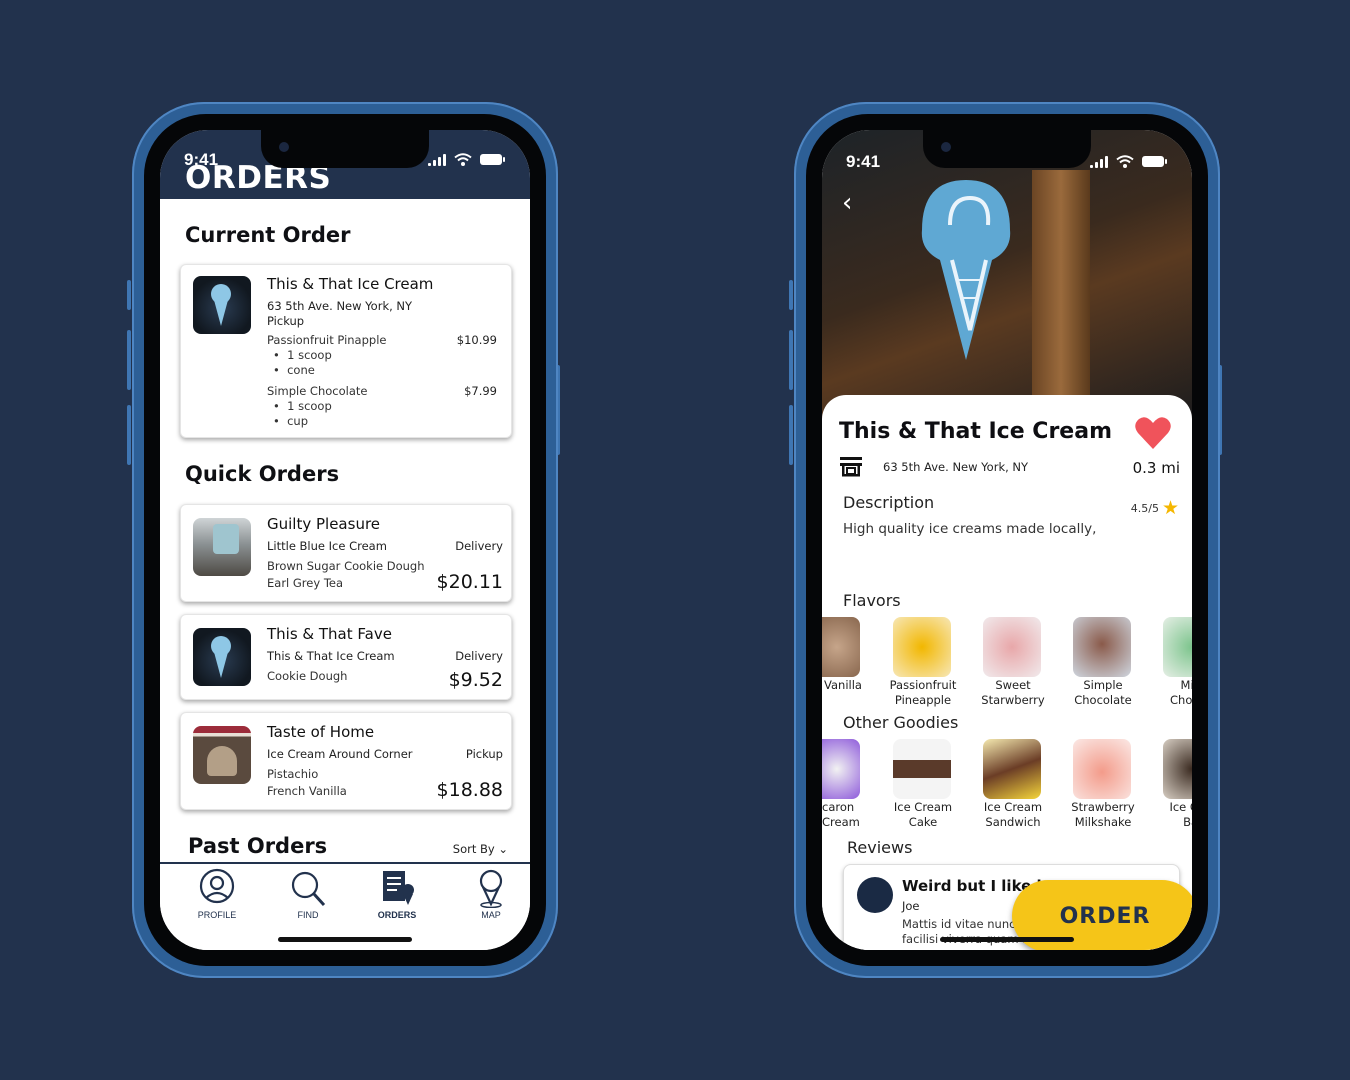  I want to click on past-orders-heading: Past Orders, so click(258, 846).